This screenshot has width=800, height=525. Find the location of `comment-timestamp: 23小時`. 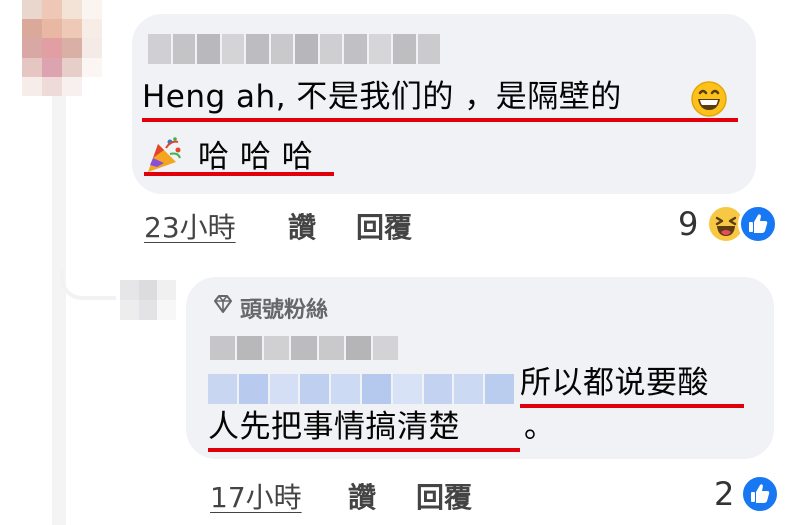

comment-timestamp: 23小時 is located at coordinates (190, 226).